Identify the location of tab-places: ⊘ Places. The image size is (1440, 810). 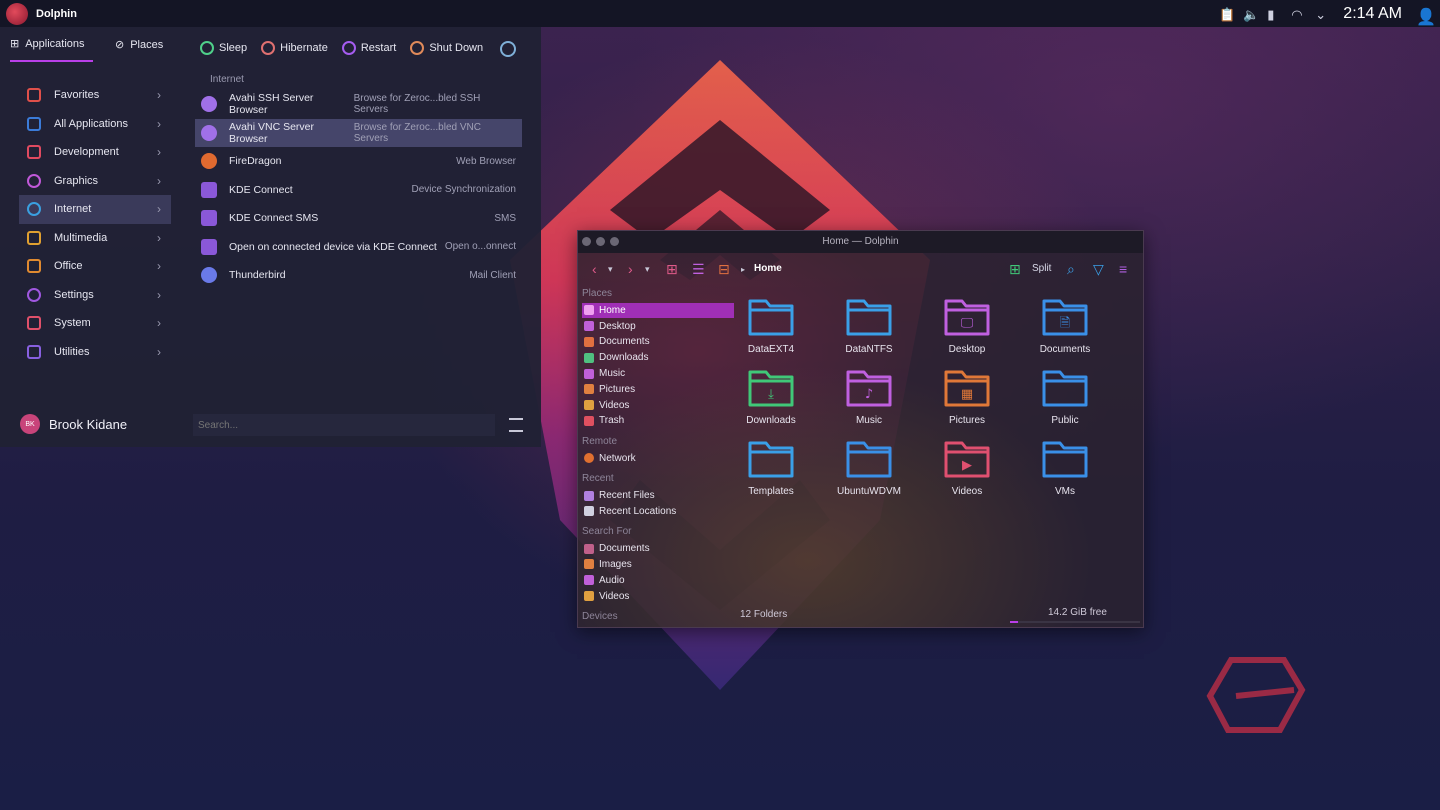
(139, 49).